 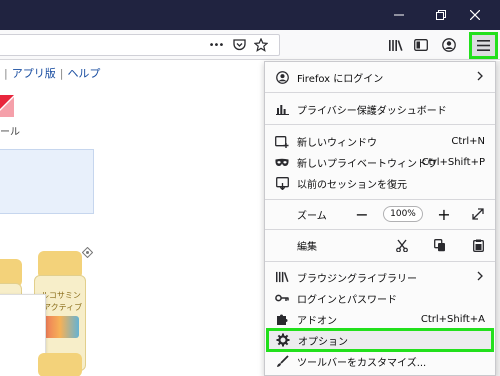 What do you see at coordinates (444, 214) in the screenshot?
I see `zoom-in-button: +` at bounding box center [444, 214].